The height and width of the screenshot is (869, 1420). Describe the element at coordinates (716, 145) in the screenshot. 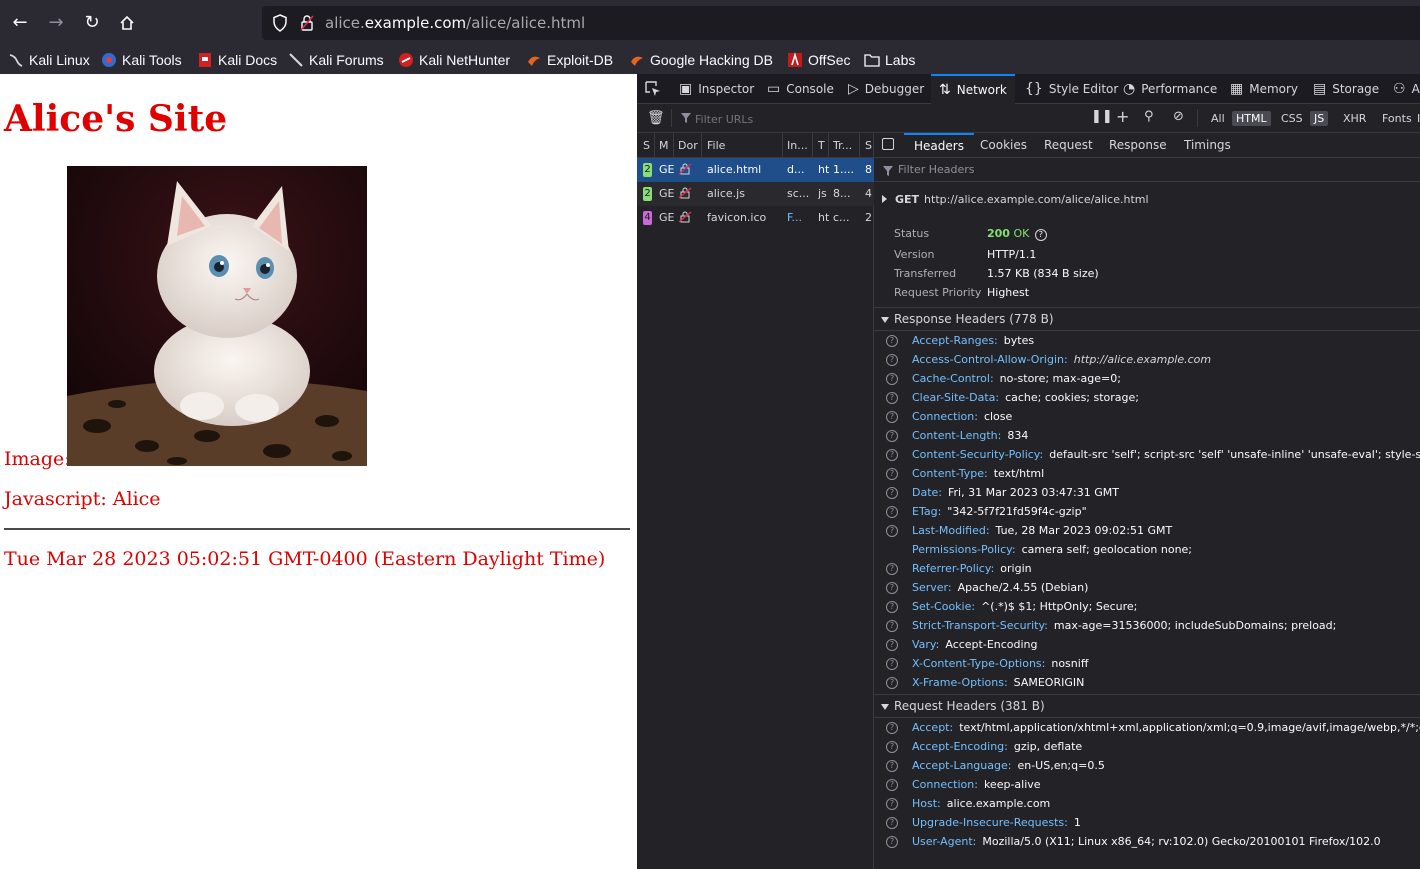

I see `column-file: File` at that location.